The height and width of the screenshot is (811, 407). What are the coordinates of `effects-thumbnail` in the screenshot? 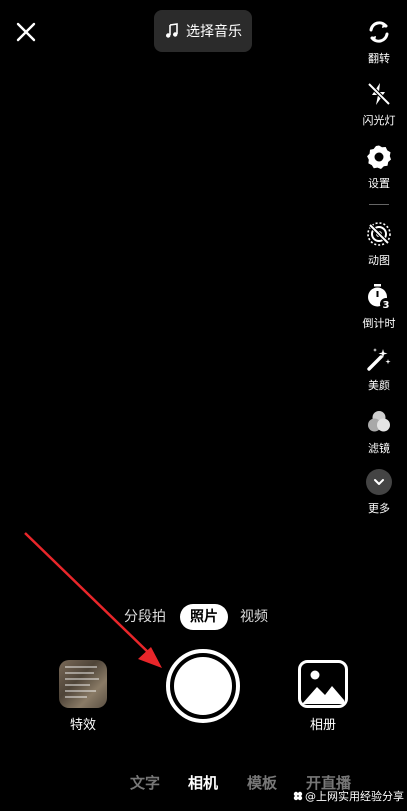 It's located at (83, 684).